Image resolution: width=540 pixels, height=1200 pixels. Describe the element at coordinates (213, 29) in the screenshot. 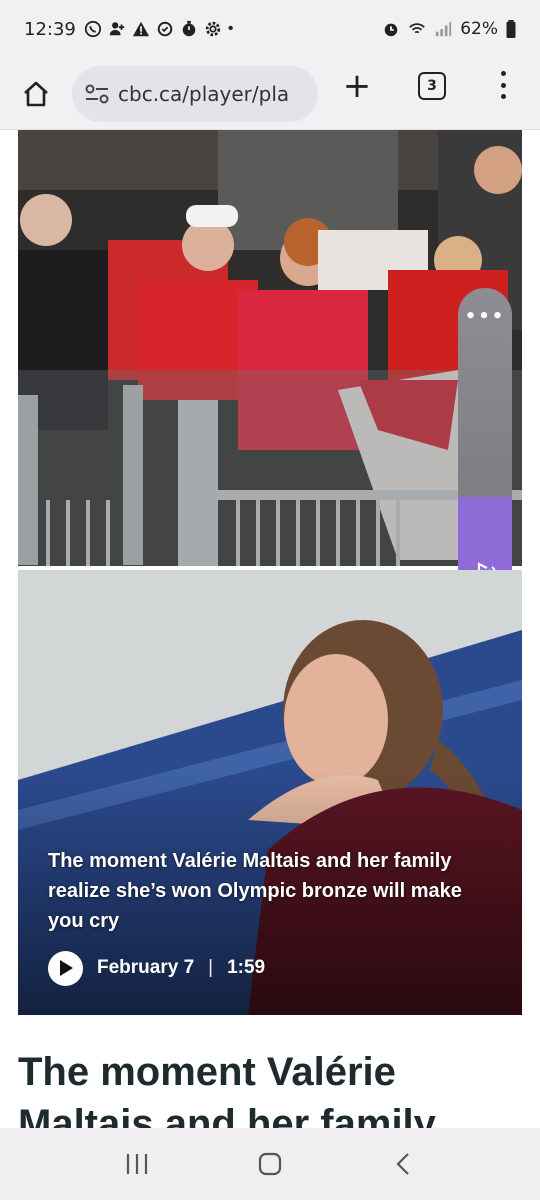

I see `settings-icon` at that location.